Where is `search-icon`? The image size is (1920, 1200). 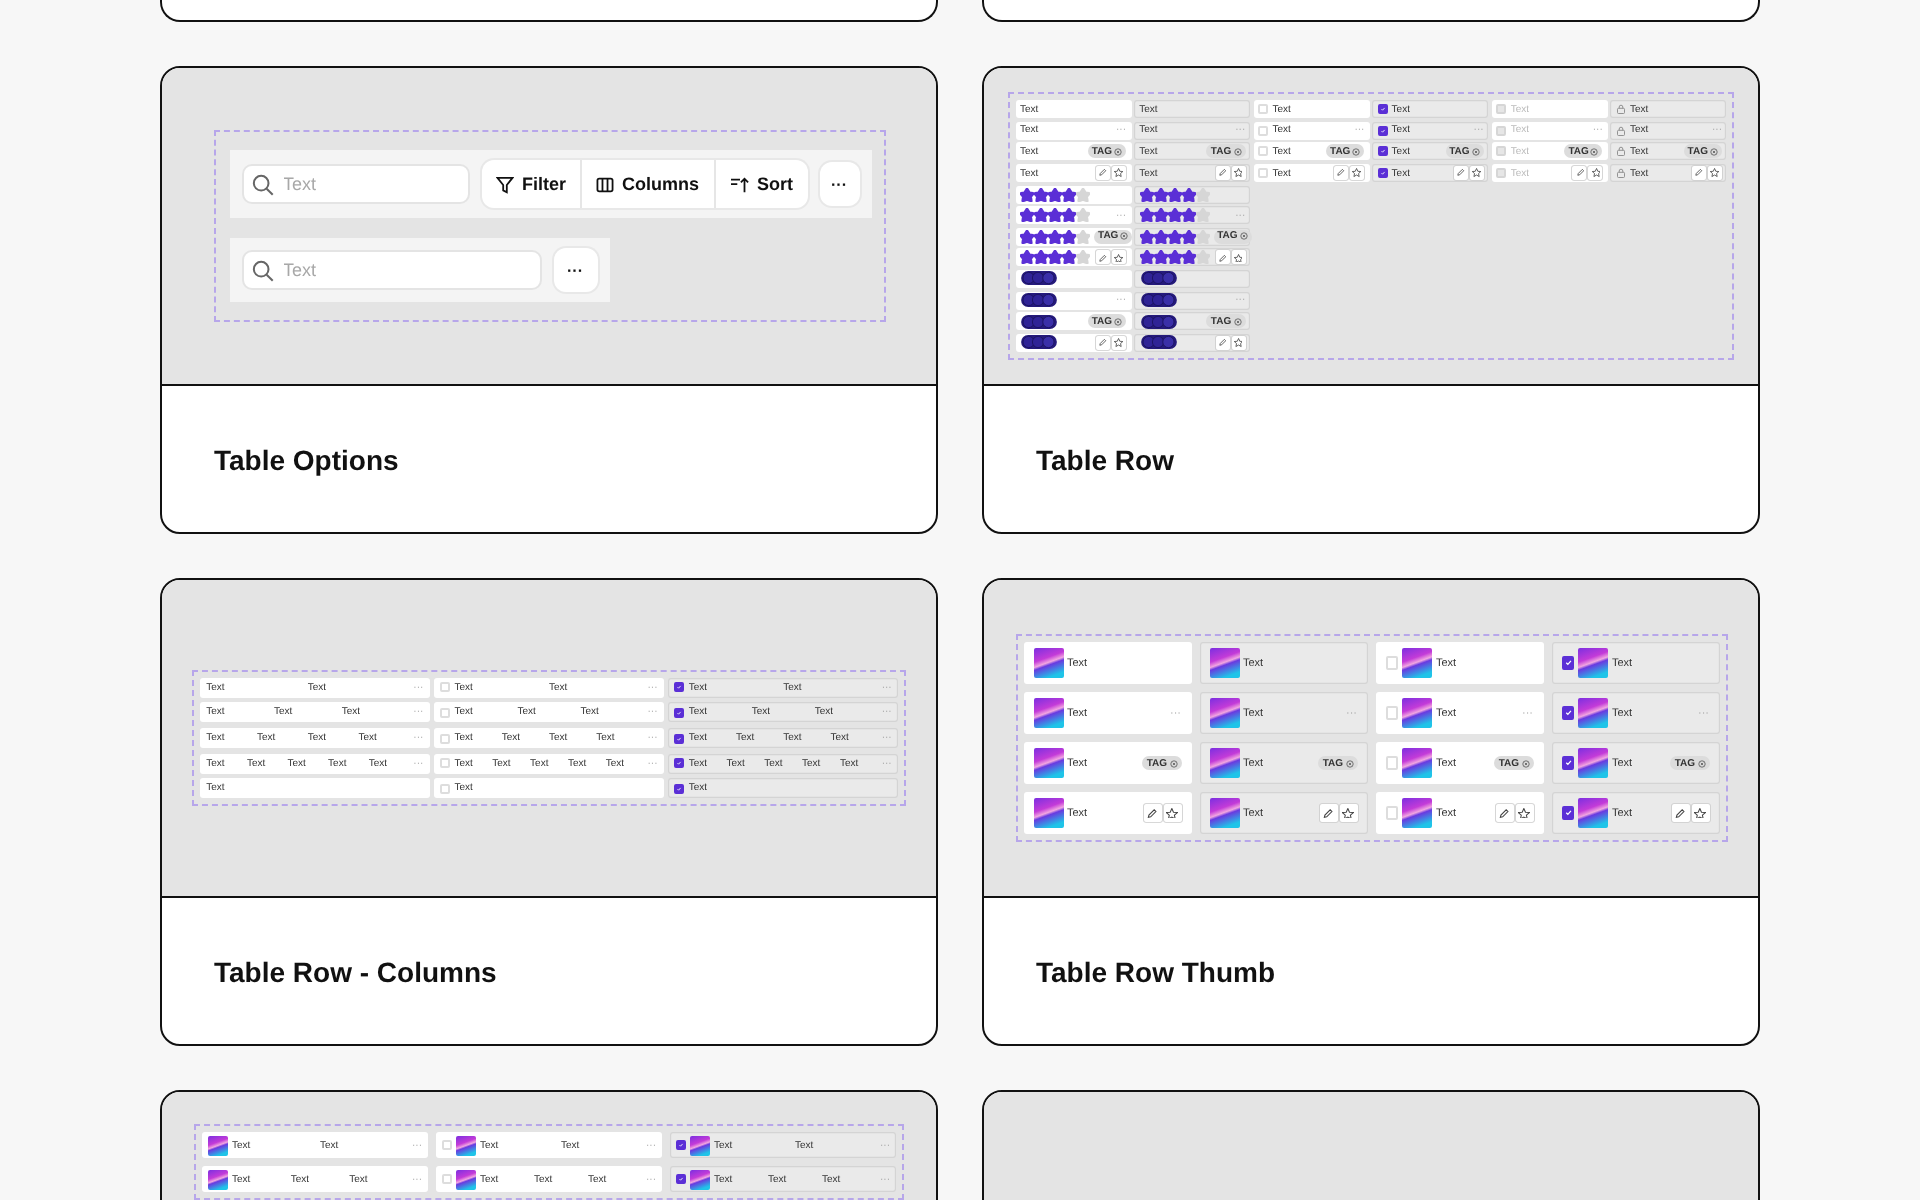
search-icon is located at coordinates (262, 184).